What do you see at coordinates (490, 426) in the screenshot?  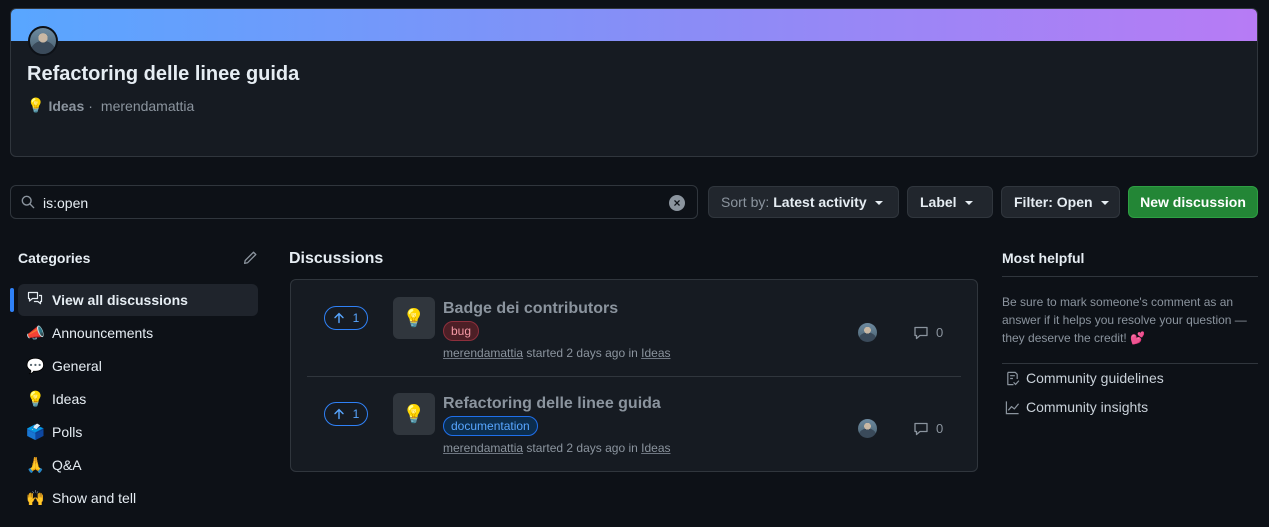 I see `label-badge: documentation` at bounding box center [490, 426].